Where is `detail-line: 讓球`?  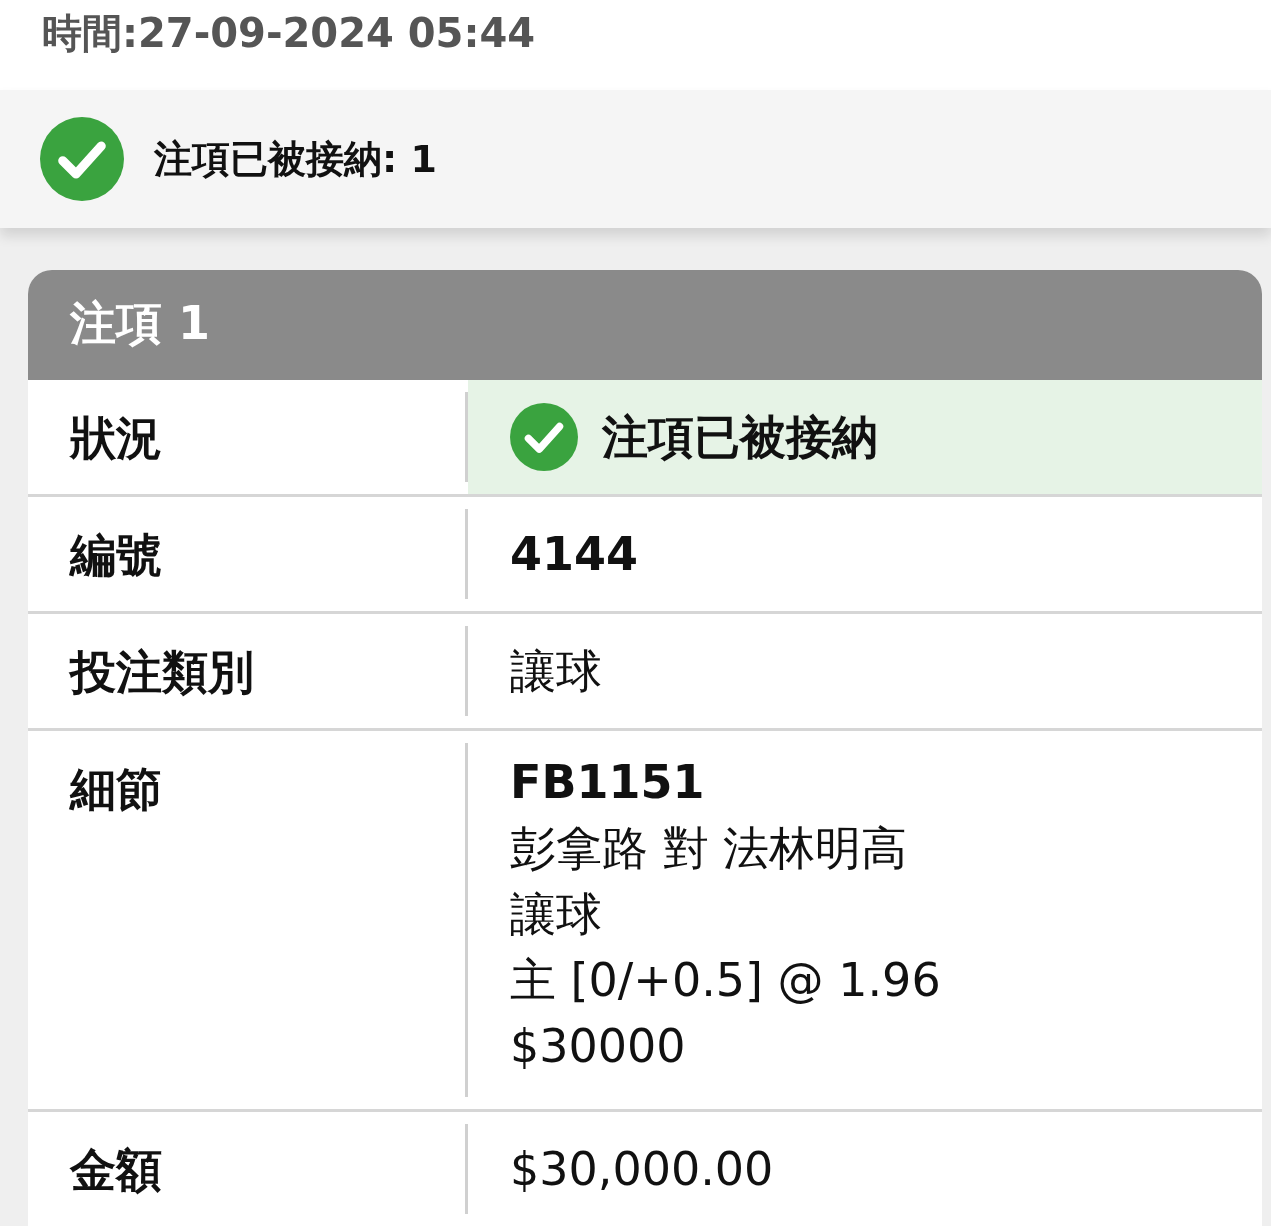
detail-line: 讓球 is located at coordinates (556, 914).